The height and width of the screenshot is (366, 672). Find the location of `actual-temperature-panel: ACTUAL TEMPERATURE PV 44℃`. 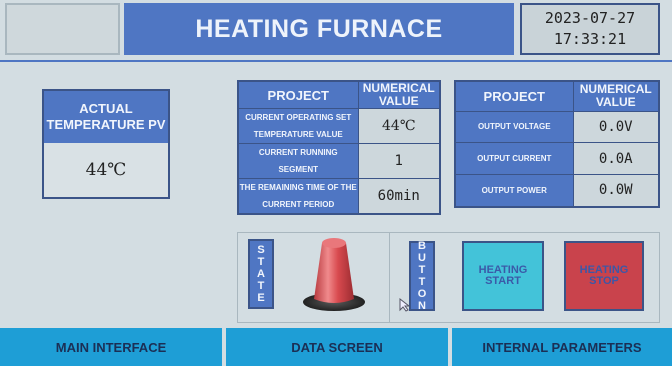

actual-temperature-panel: ACTUAL TEMPERATURE PV 44℃ is located at coordinates (106, 144).